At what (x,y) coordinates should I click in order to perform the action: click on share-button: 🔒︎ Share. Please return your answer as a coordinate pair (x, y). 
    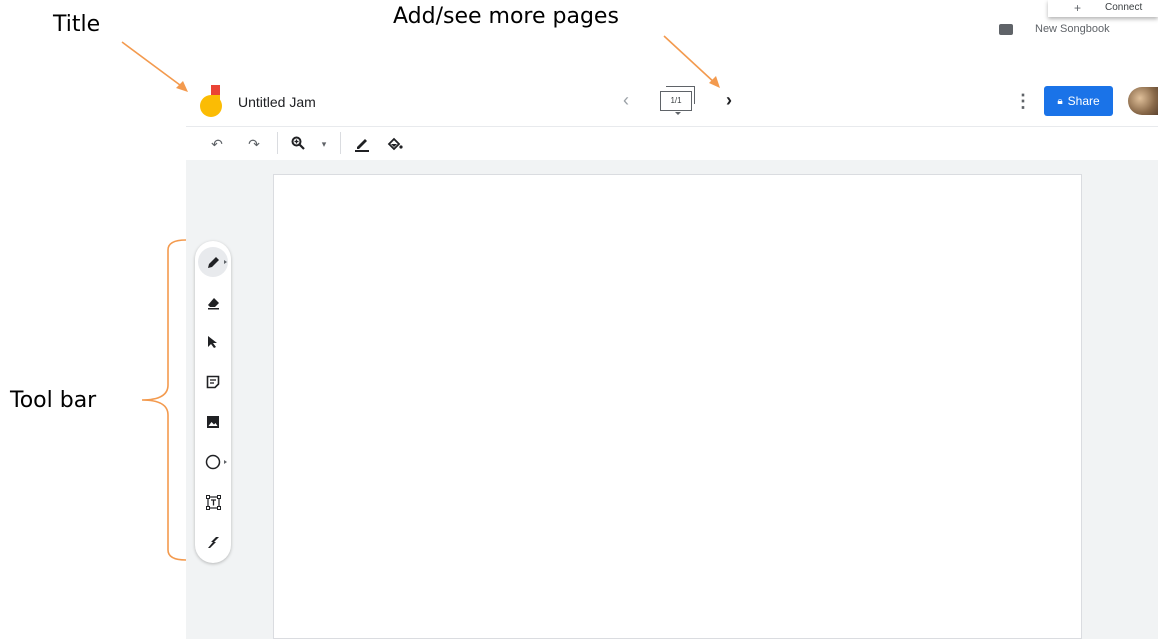
    Looking at the image, I should click on (1078, 101).